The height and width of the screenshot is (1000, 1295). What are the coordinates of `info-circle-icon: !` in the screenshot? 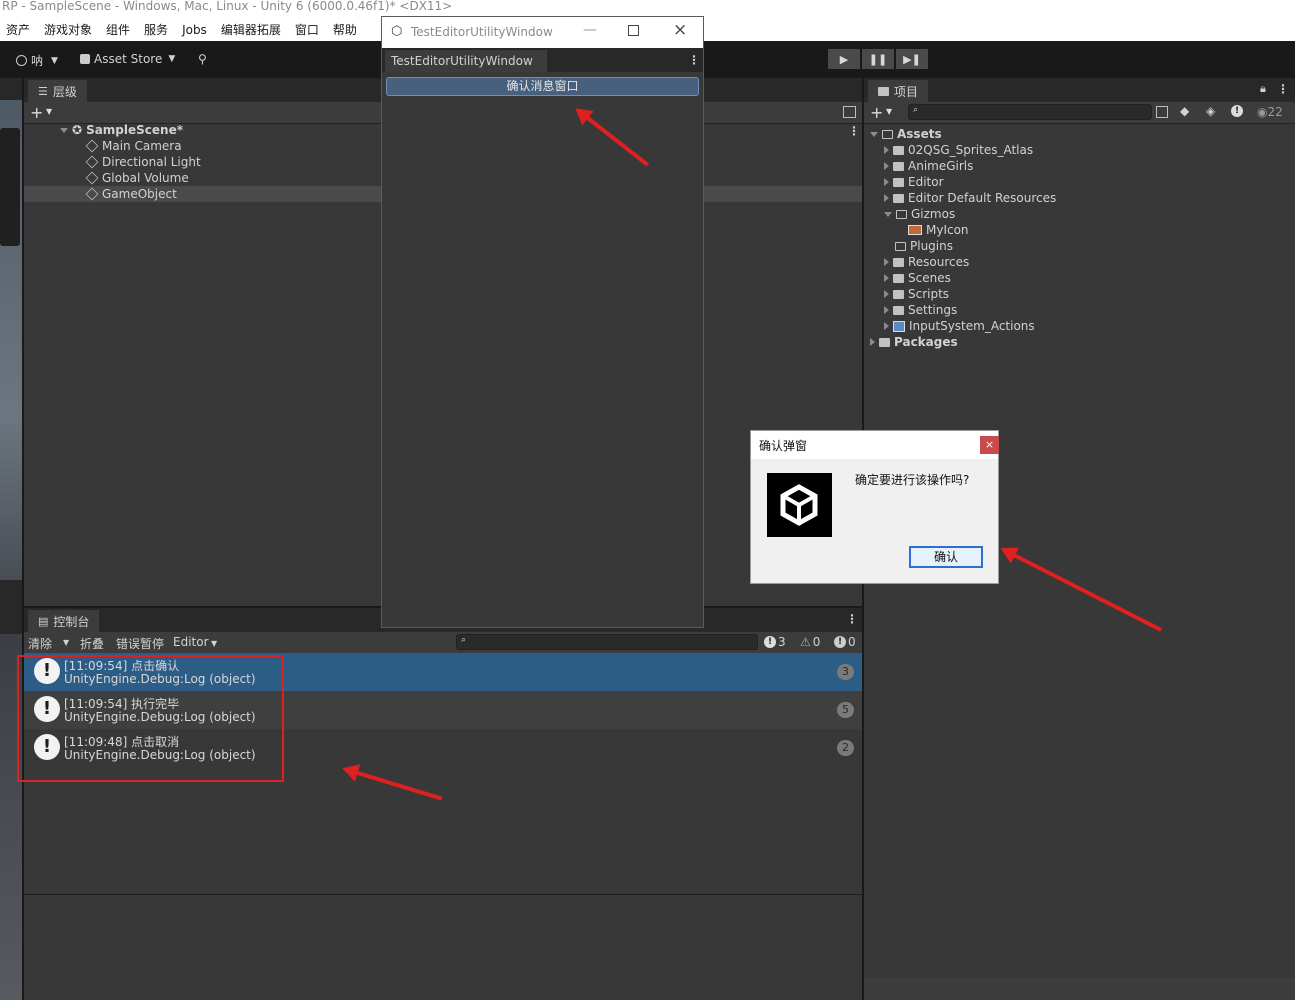 It's located at (1237, 111).